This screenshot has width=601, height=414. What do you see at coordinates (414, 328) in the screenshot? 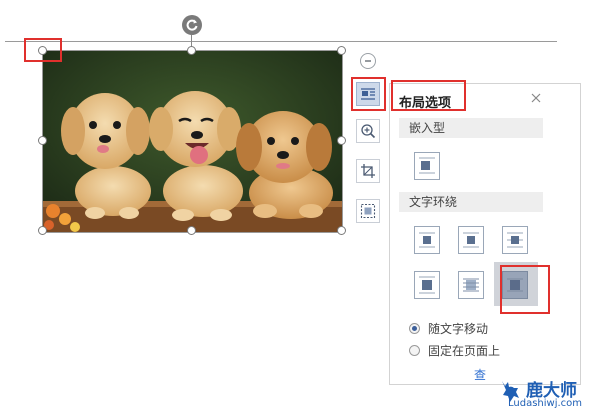
I see `radio-move-indicator` at bounding box center [414, 328].